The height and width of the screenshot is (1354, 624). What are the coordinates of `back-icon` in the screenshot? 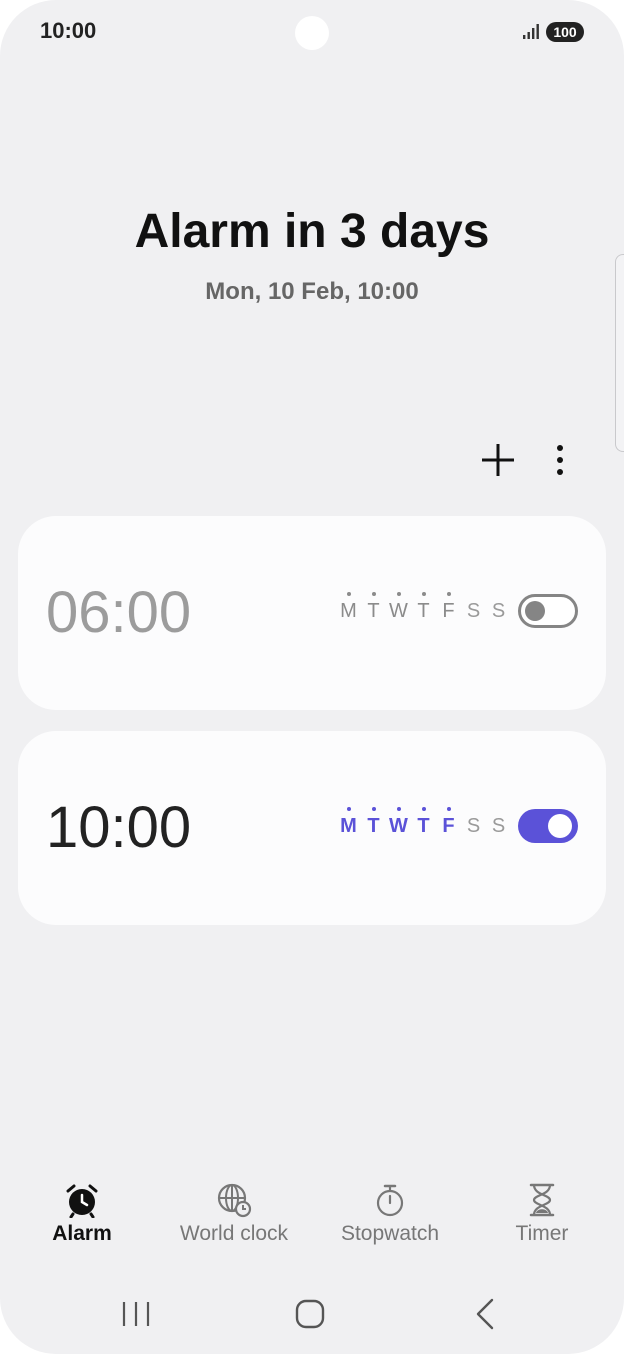 It's located at (485, 1314).